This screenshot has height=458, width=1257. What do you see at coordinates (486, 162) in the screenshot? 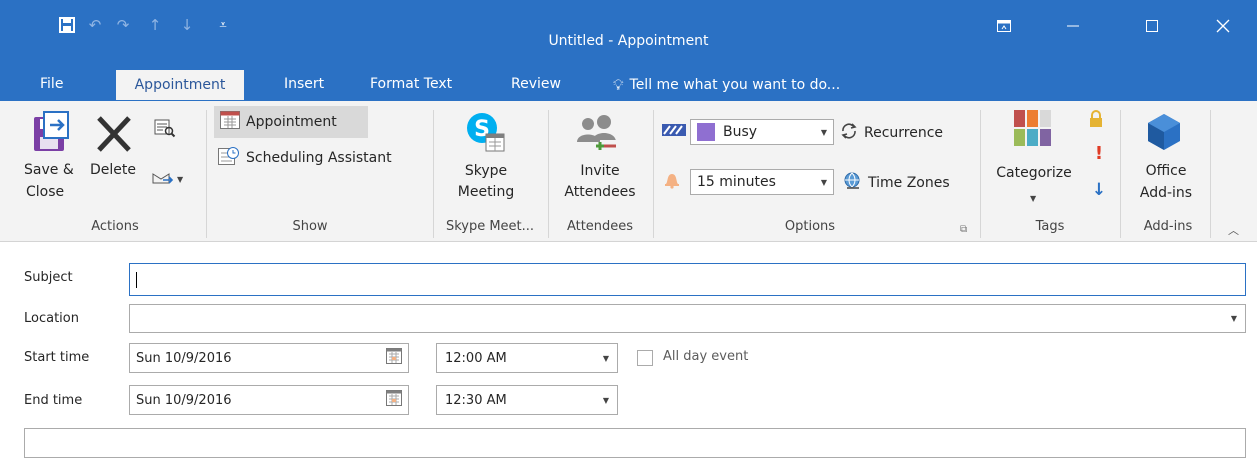
I see `skype-meeting-button: S Skype Meeting` at bounding box center [486, 162].